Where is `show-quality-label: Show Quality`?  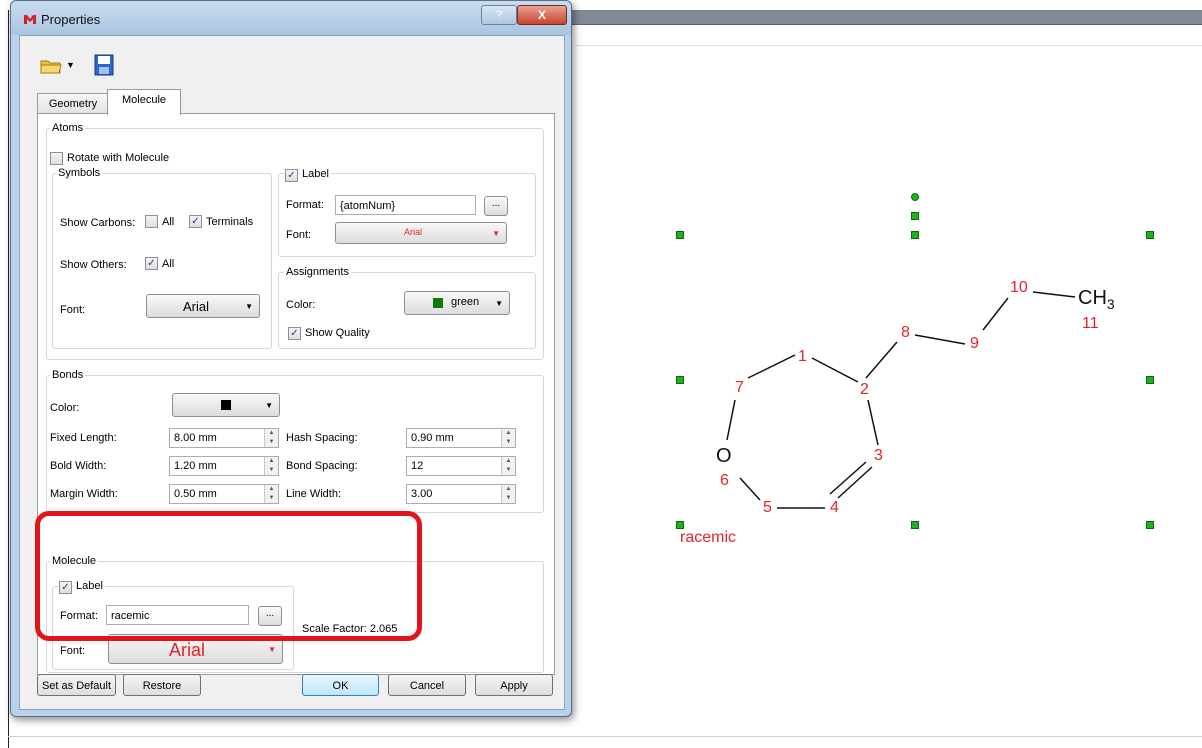 show-quality-label: Show Quality is located at coordinates (337, 333).